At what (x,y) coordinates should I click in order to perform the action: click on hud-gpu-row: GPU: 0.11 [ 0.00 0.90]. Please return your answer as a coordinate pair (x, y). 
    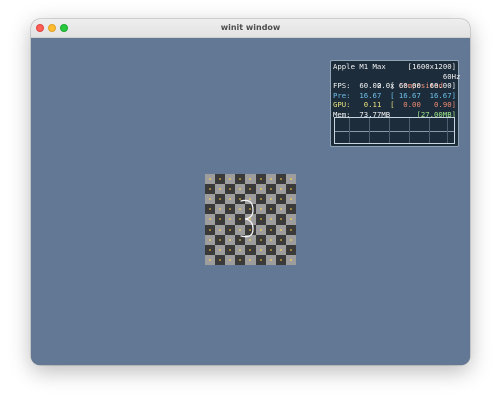
    Looking at the image, I should click on (394, 105).